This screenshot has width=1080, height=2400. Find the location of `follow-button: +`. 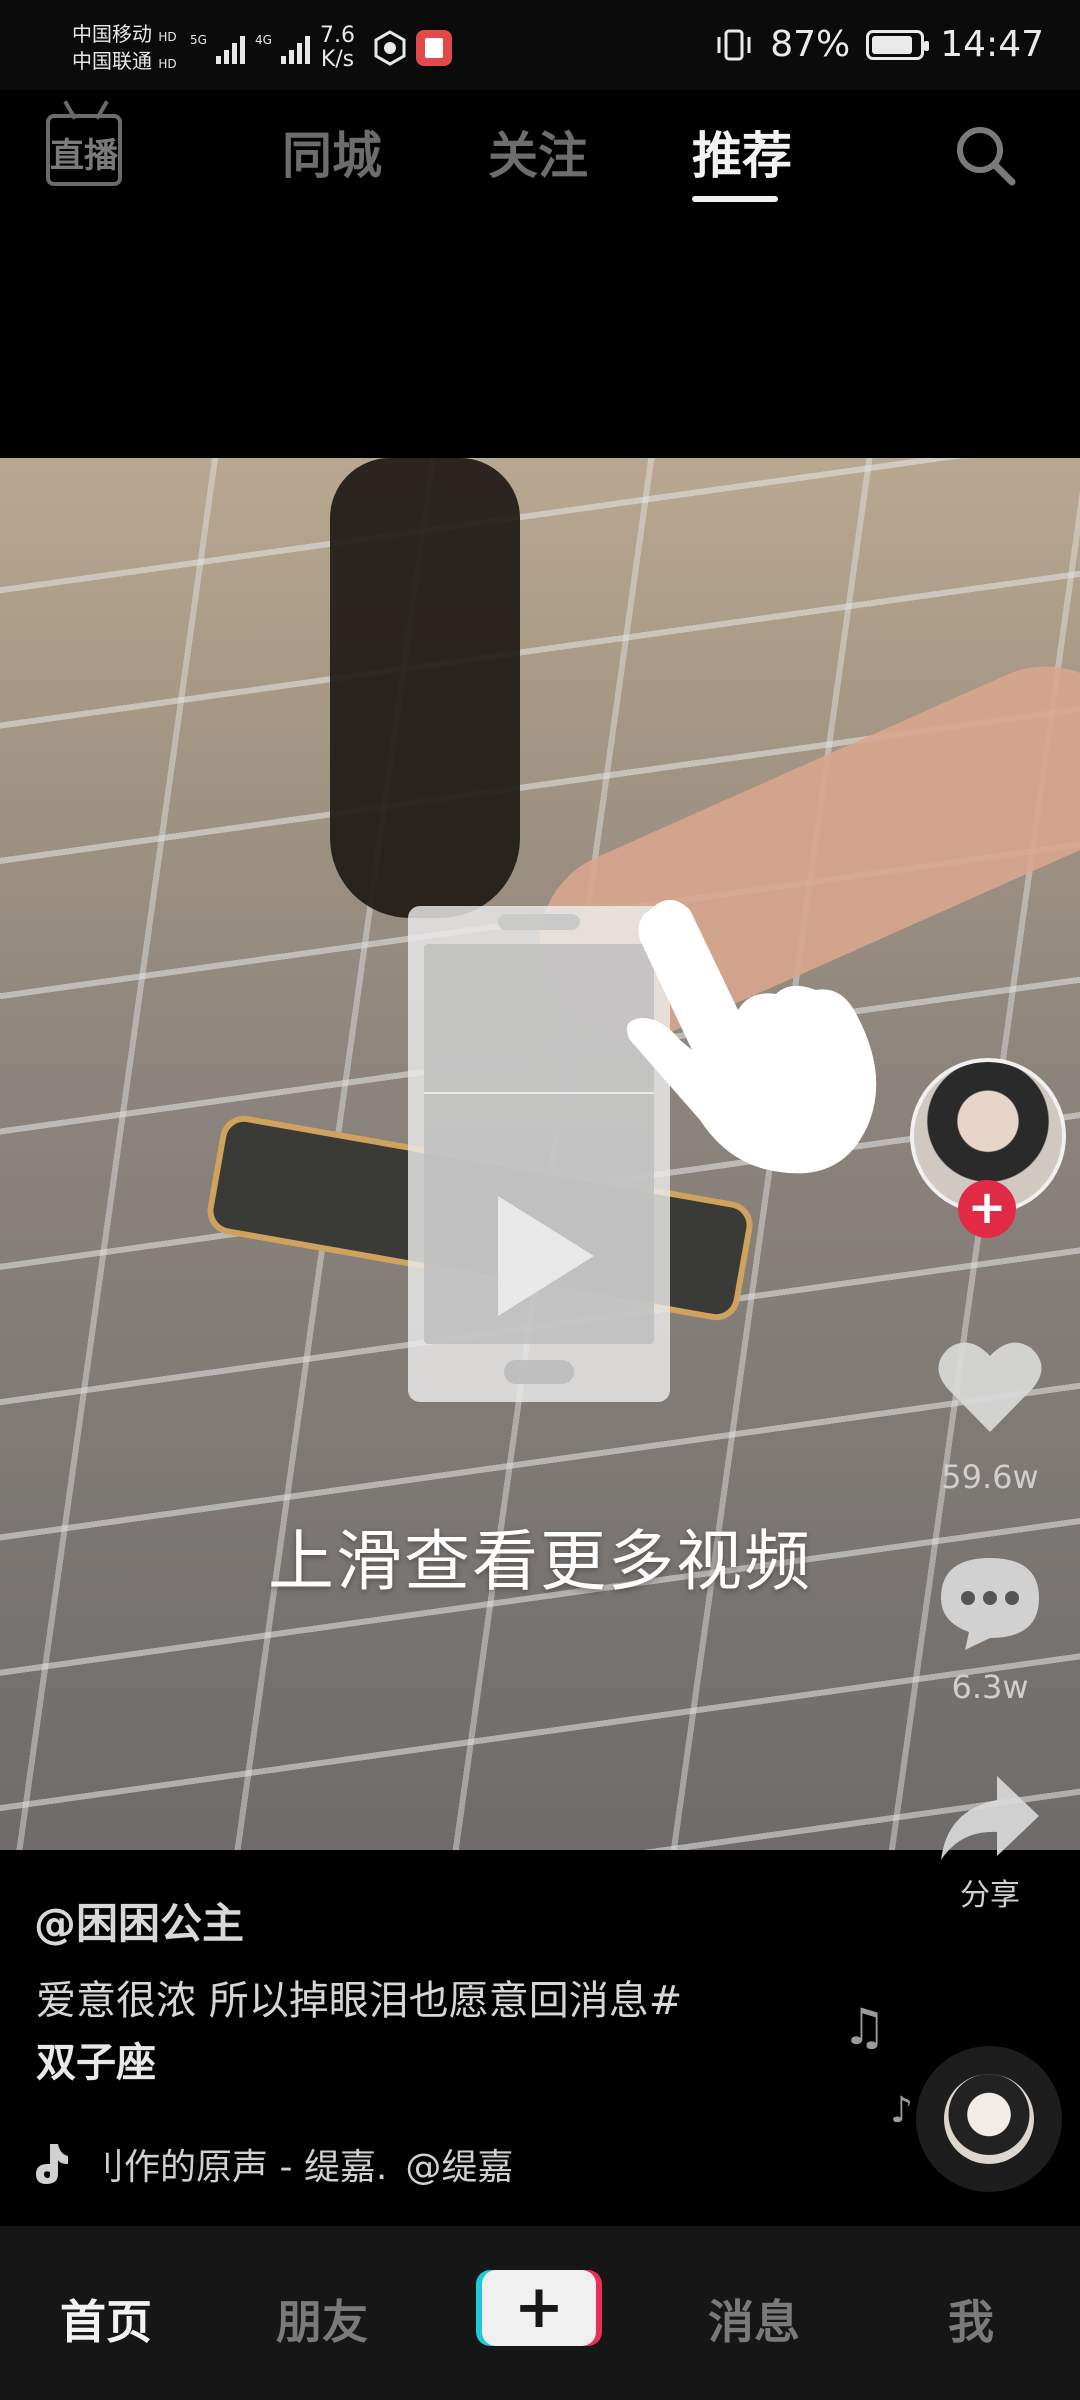

follow-button: + is located at coordinates (987, 1209).